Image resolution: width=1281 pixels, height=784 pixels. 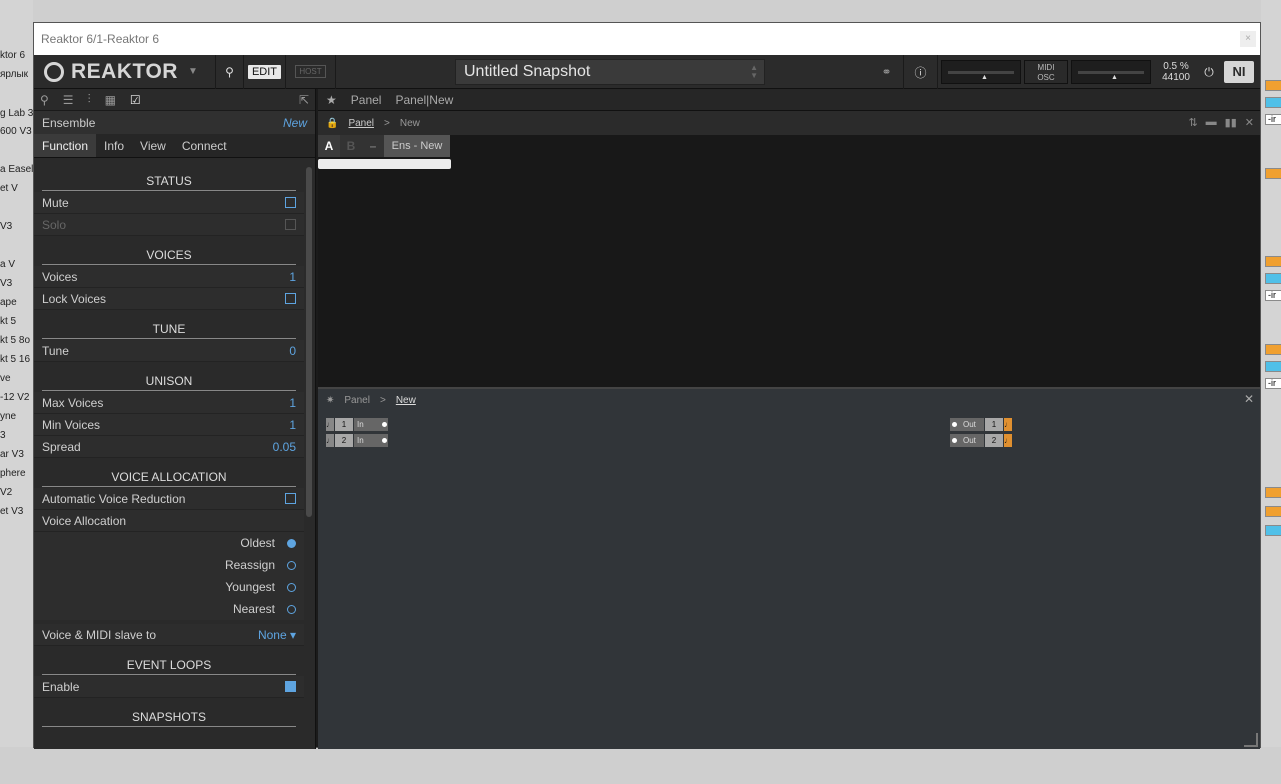 I want to click on panel-new-crumb: New, so click(x=410, y=123).